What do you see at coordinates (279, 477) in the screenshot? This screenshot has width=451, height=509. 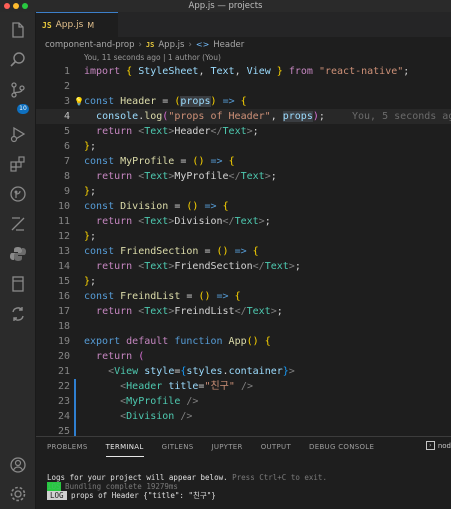 I see `terminal-hint: Press Ctrl+C to exit.` at bounding box center [279, 477].